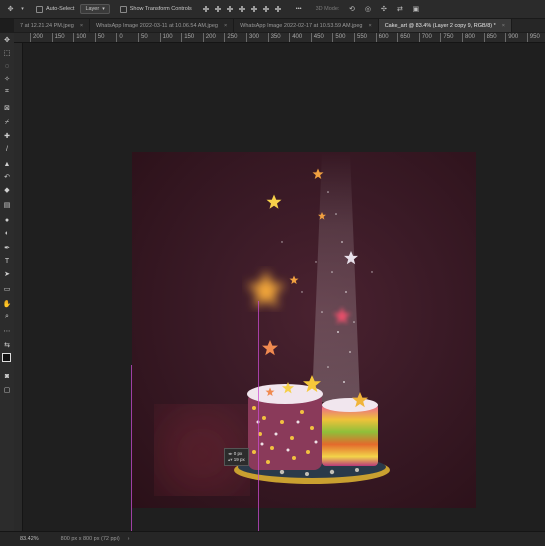  What do you see at coordinates (446, 37) in the screenshot?
I see `ruler-tick: 750` at bounding box center [446, 37].